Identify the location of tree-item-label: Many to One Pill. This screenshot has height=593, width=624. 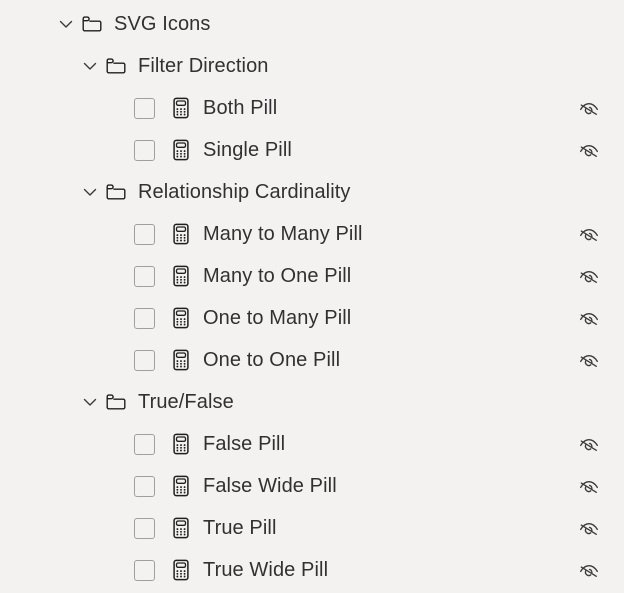
(277, 276).